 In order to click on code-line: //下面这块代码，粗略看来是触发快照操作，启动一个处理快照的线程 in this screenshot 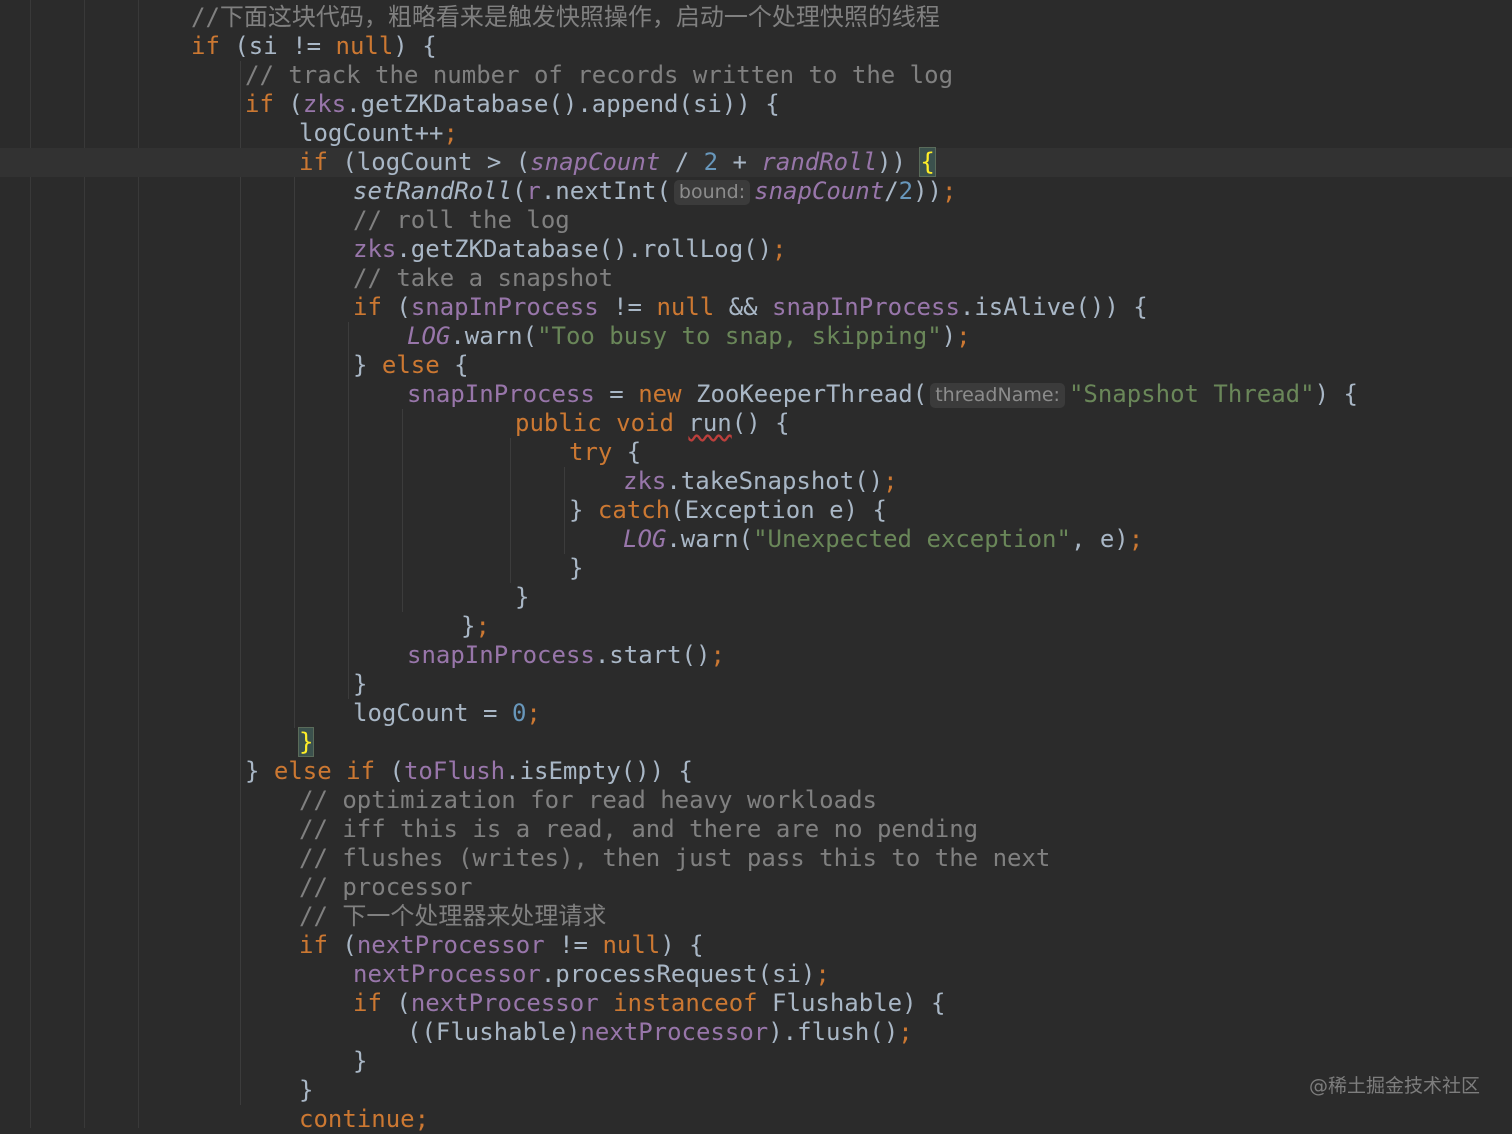, I will do `click(565, 17)`.